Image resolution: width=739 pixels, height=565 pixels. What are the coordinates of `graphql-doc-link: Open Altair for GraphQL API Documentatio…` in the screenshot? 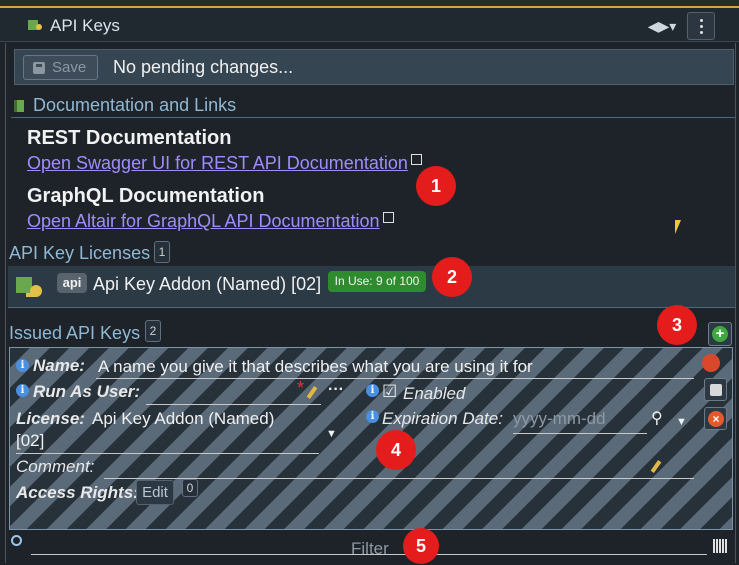 It's located at (210, 221).